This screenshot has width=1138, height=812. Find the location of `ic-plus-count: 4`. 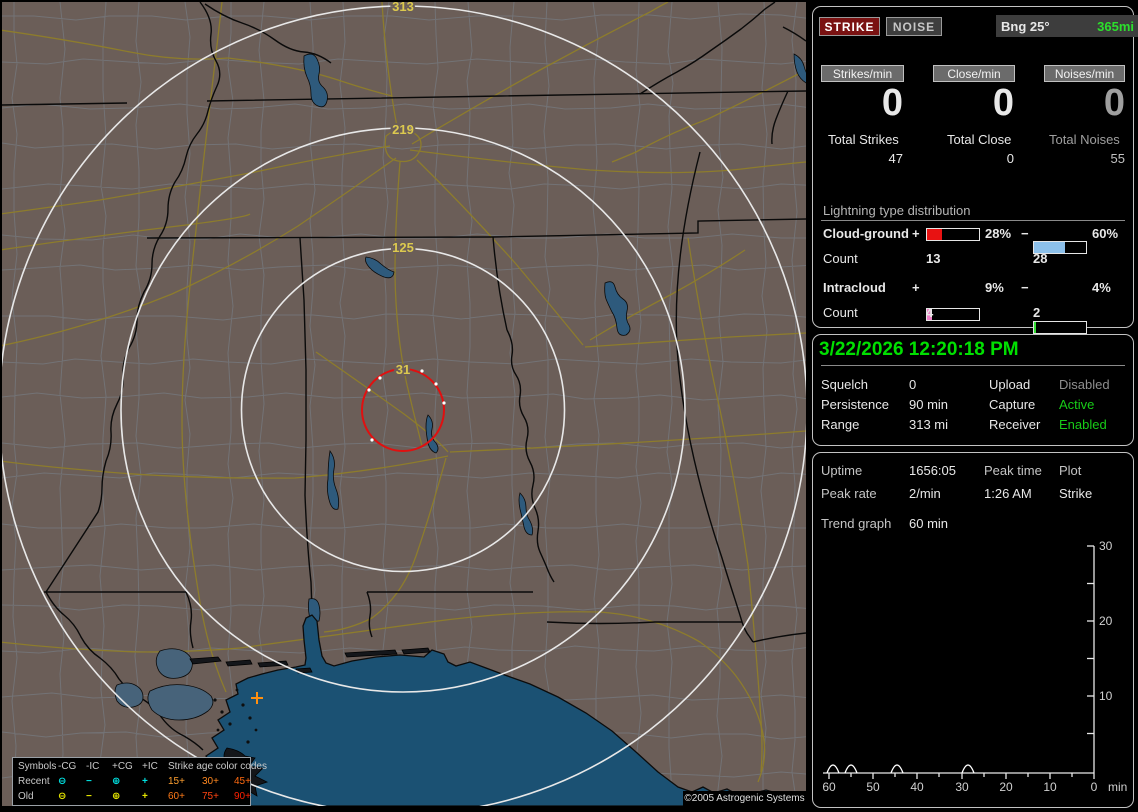

ic-plus-count: 4 is located at coordinates (930, 312).